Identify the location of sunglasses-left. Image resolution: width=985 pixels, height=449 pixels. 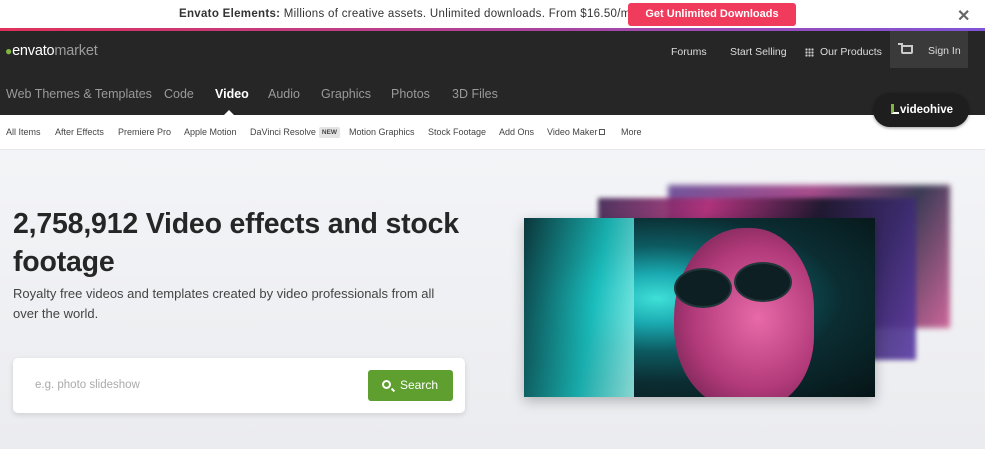
(703, 288).